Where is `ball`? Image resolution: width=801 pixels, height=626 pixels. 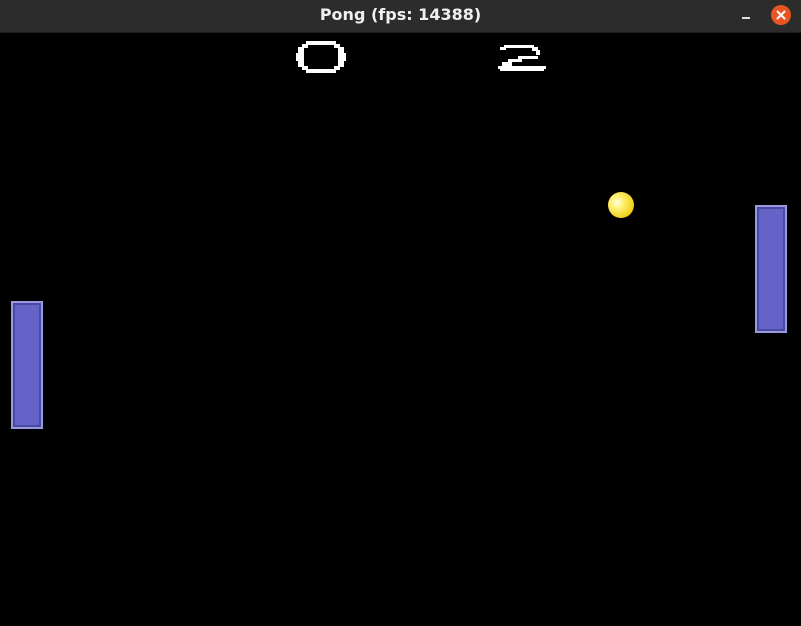 ball is located at coordinates (621, 205).